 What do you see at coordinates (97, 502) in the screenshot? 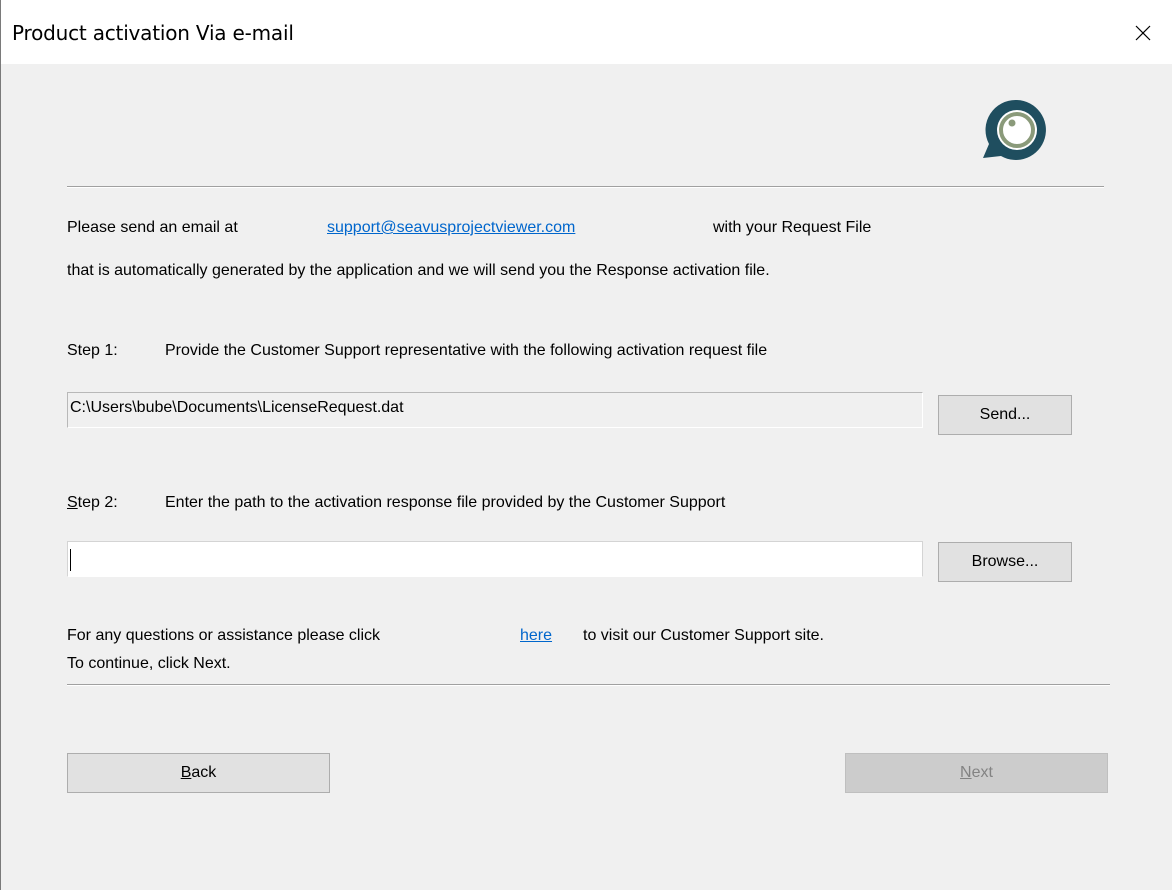
I see `step2-label-rest: tep 2:` at bounding box center [97, 502].